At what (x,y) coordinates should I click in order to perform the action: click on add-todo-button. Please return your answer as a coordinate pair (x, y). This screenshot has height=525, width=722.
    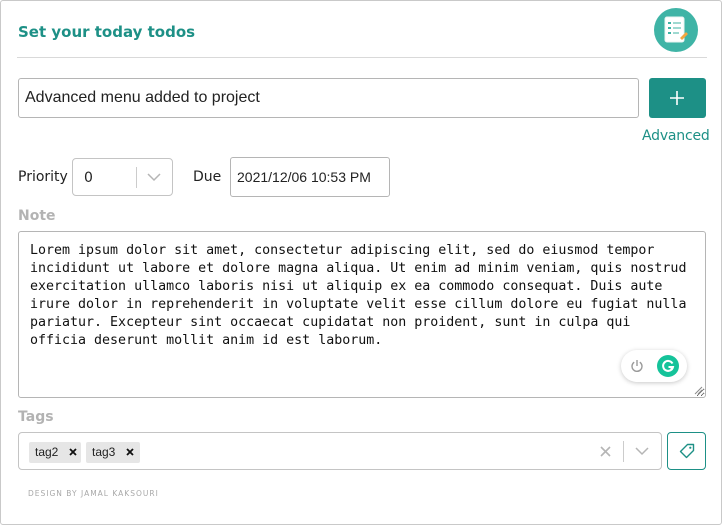
    Looking at the image, I should click on (677, 98).